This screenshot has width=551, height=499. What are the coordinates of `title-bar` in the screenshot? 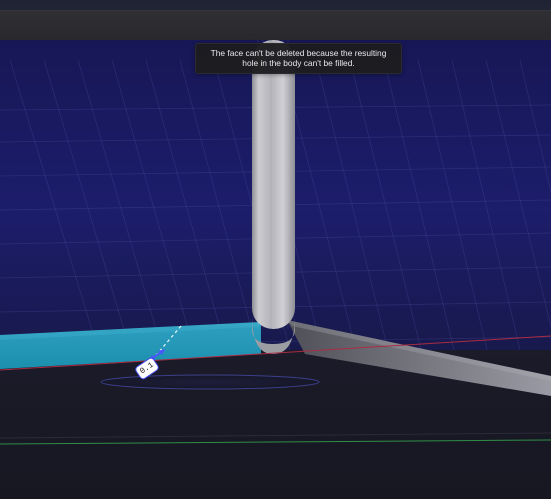 It's located at (275, 25).